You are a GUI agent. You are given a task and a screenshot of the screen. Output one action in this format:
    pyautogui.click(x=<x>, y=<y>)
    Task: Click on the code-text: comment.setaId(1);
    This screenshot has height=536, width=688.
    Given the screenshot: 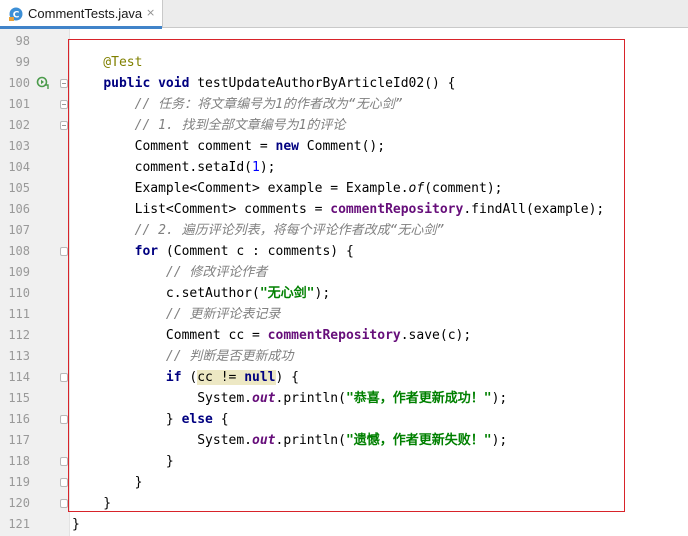 What is the action you would take?
    pyautogui.click(x=174, y=167)
    